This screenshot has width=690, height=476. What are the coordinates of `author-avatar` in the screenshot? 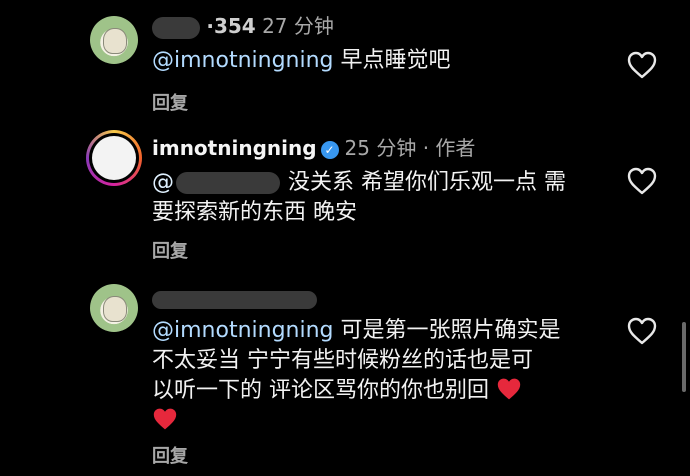 It's located at (114, 158).